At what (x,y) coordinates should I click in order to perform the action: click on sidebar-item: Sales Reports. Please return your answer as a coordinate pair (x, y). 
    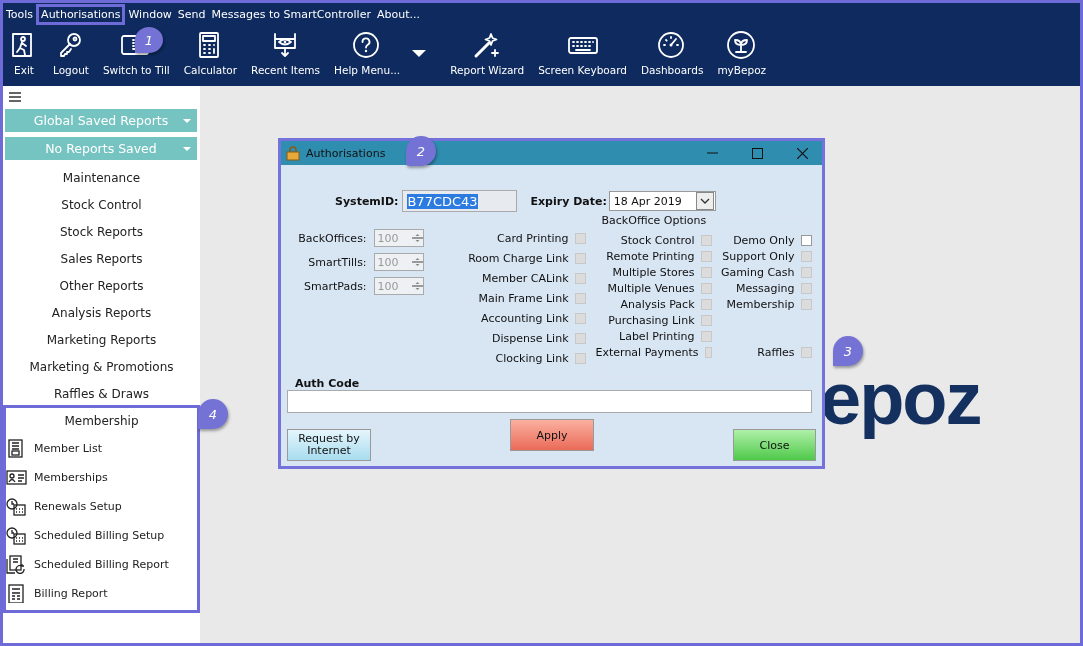
    Looking at the image, I should click on (101, 259).